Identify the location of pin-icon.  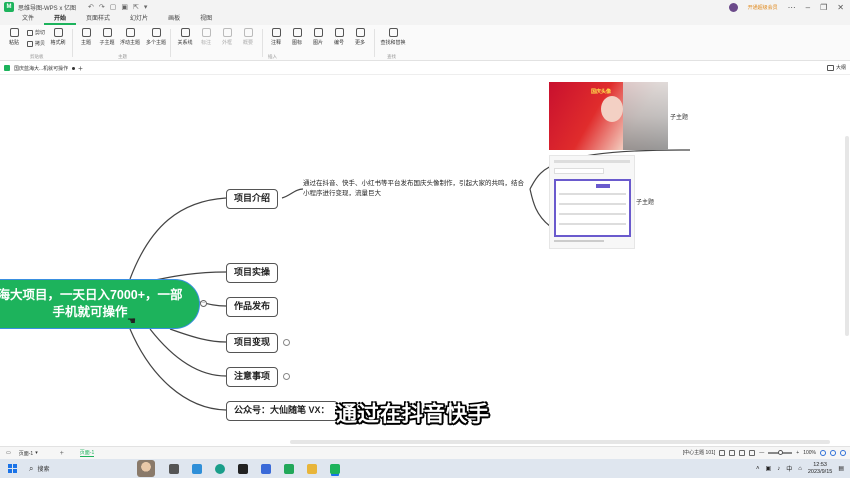
(297, 32).